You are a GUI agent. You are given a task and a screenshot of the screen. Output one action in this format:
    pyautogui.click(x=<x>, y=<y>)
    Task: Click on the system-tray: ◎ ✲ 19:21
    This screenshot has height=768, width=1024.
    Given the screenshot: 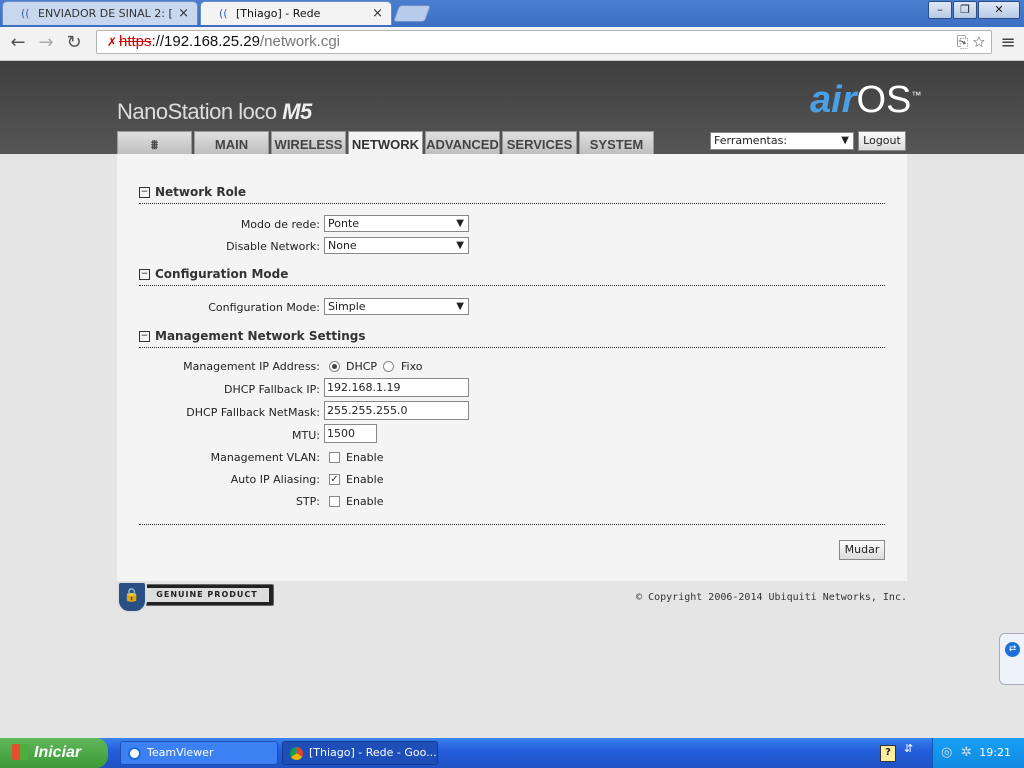 What is the action you would take?
    pyautogui.click(x=978, y=753)
    